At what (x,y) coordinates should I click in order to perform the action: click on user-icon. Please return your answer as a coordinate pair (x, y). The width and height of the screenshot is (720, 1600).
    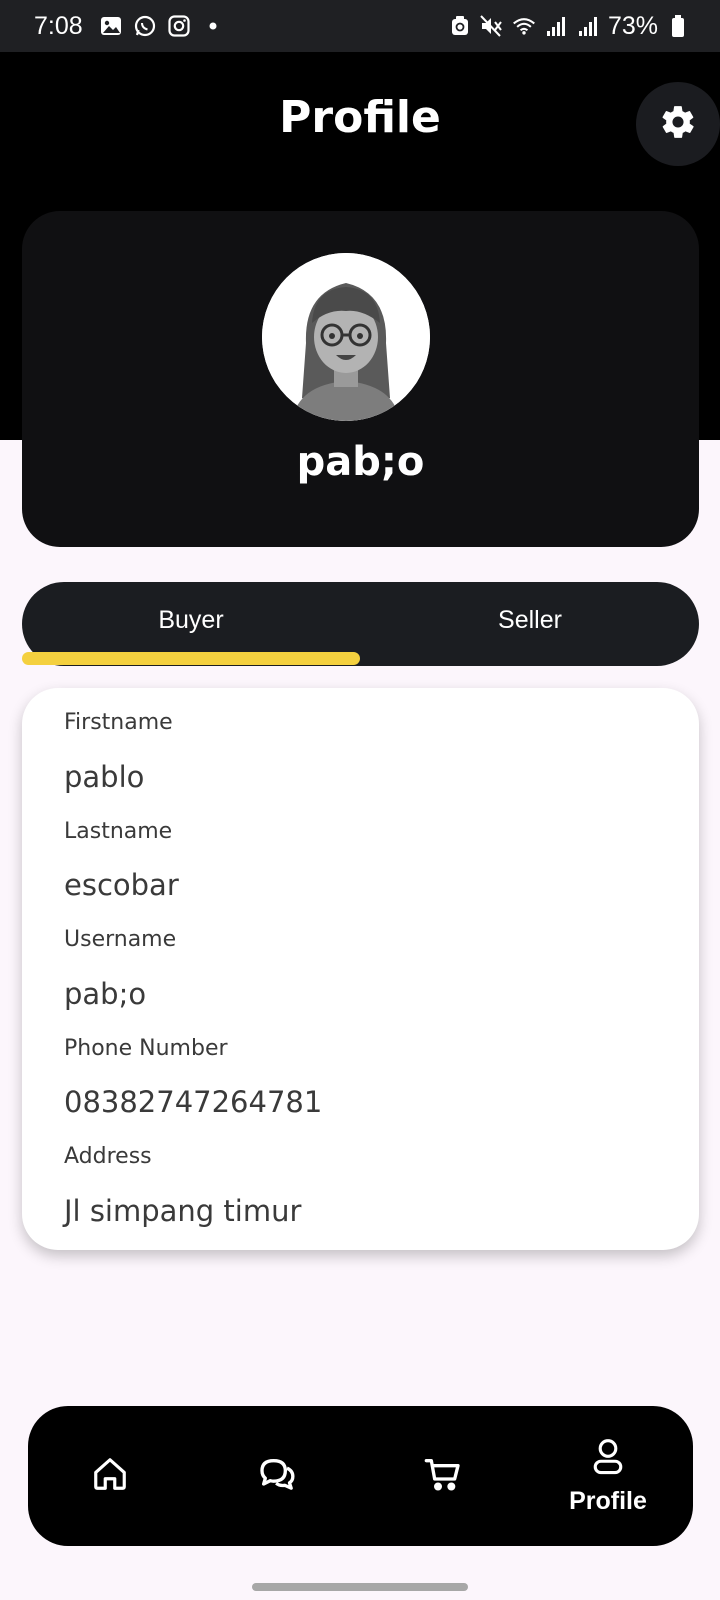
    Looking at the image, I should click on (608, 1459).